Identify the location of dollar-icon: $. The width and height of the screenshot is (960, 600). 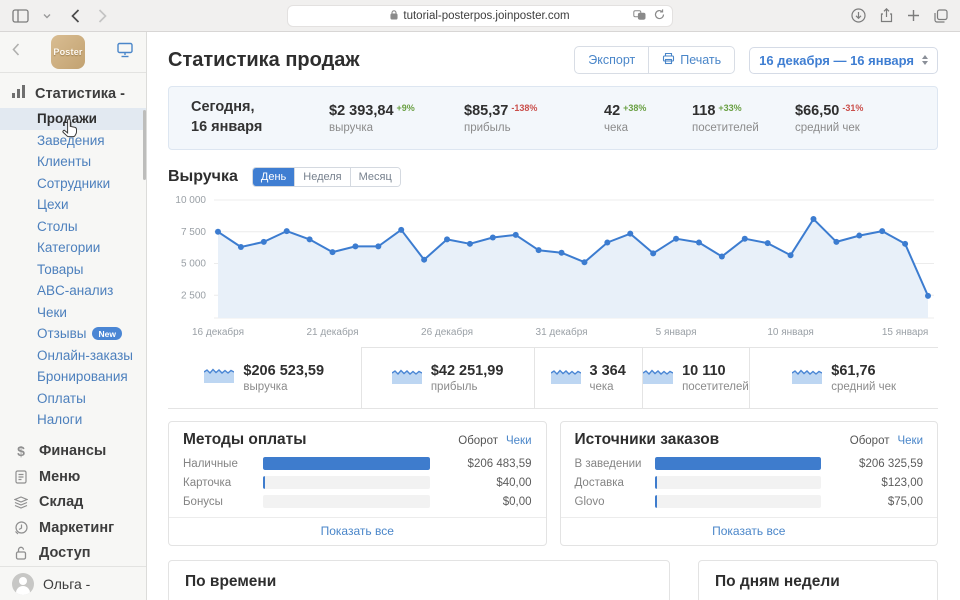
(21, 451).